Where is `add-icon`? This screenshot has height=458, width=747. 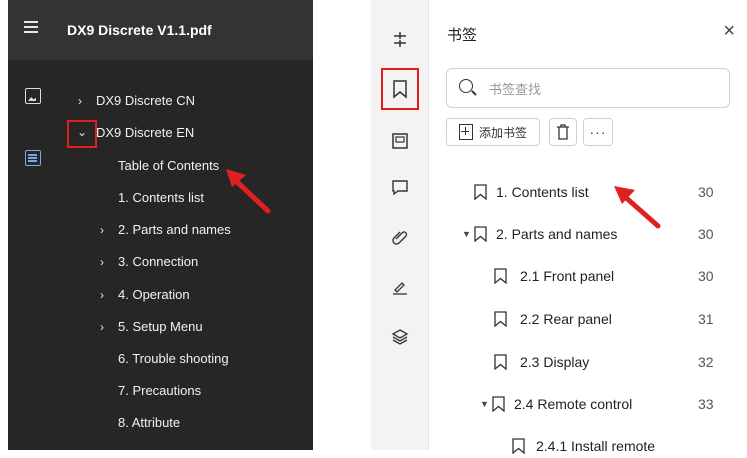 add-icon is located at coordinates (465, 132).